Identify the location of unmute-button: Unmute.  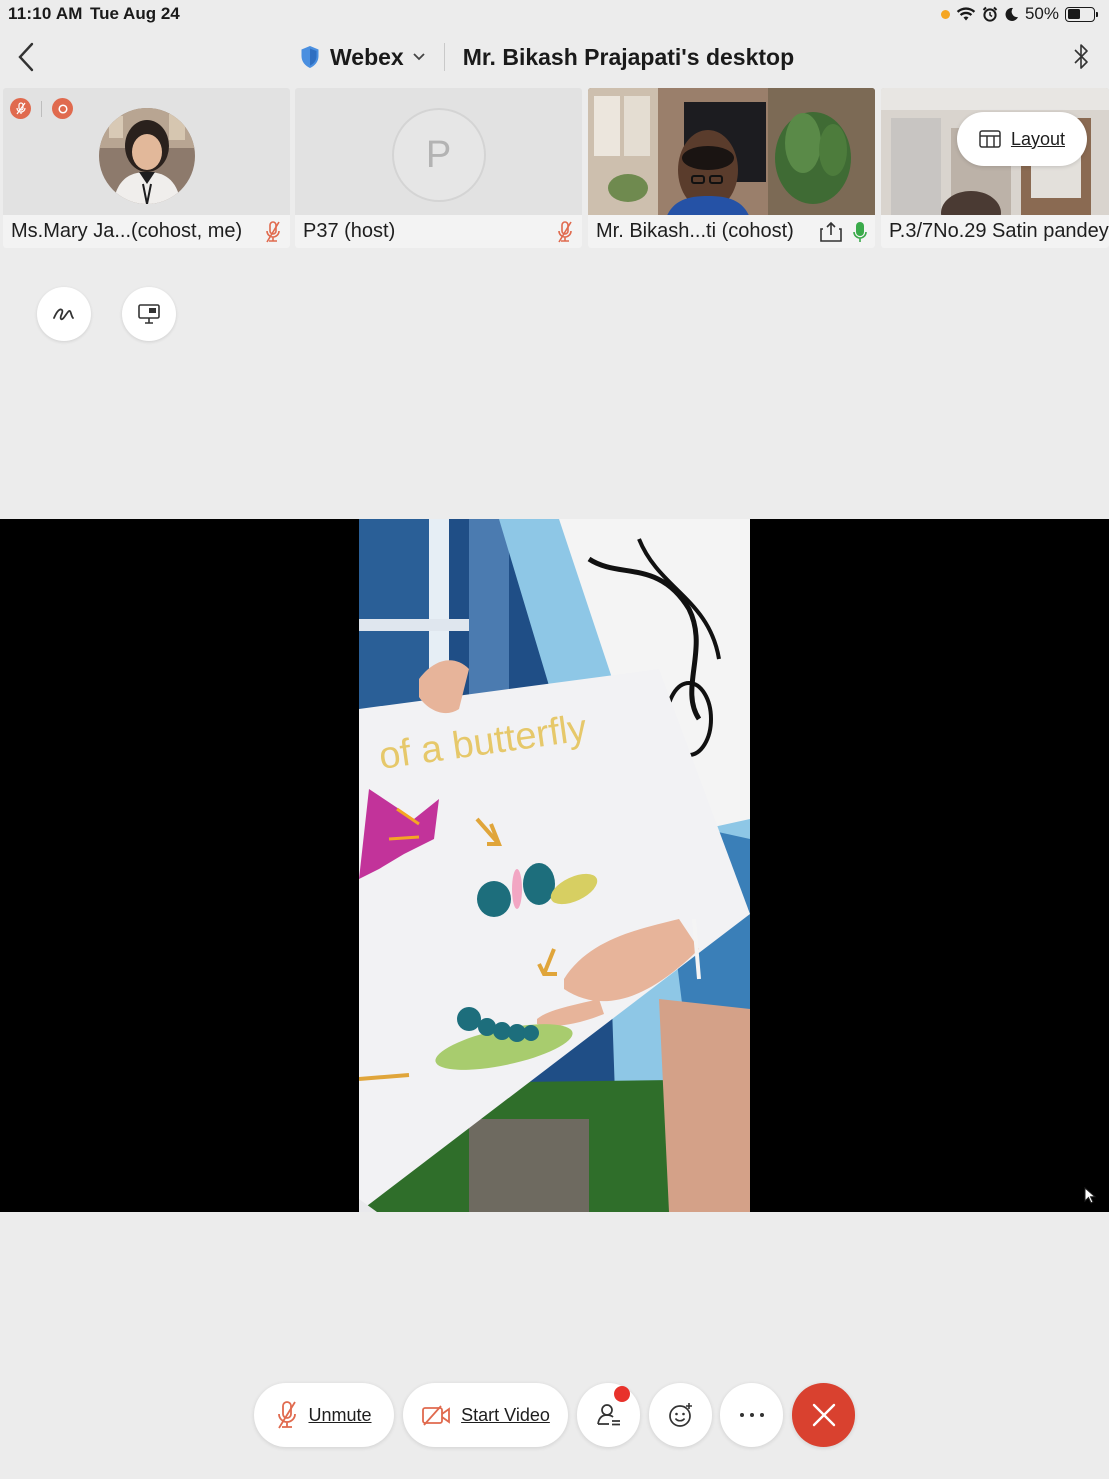
(324, 1415).